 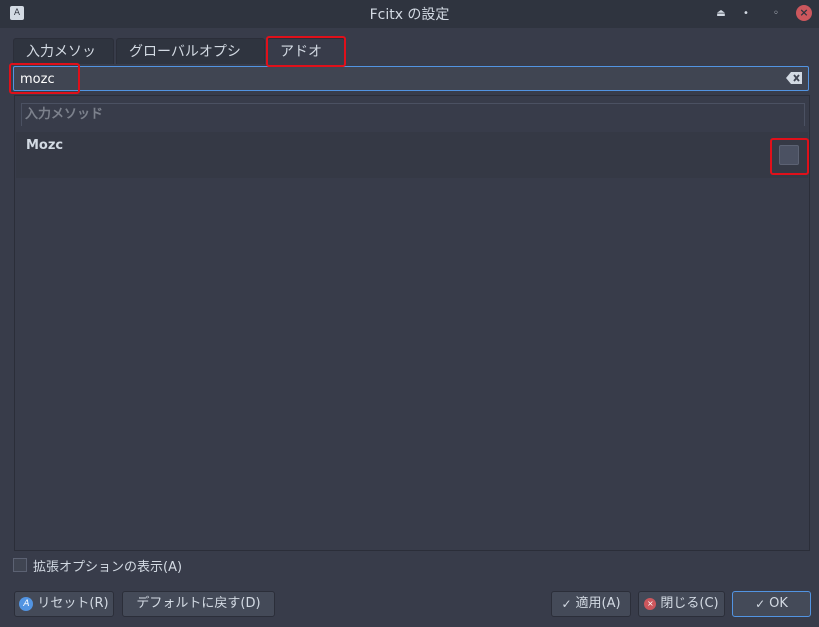 I want to click on keep-above-icon: ⏏, so click(x=721, y=14).